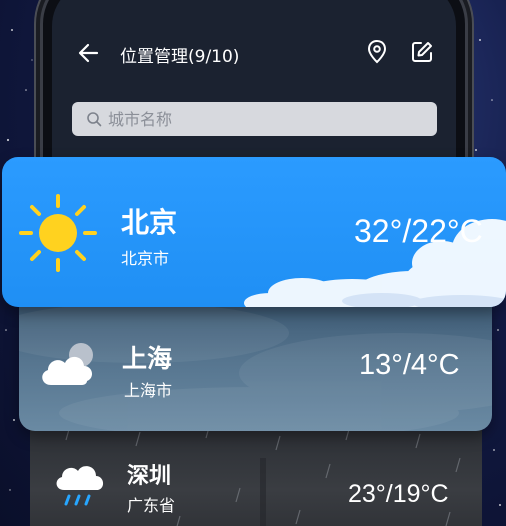 The width and height of the screenshot is (506, 526). Describe the element at coordinates (409, 365) in the screenshot. I see `temperature-range: 13°/4°C` at that location.